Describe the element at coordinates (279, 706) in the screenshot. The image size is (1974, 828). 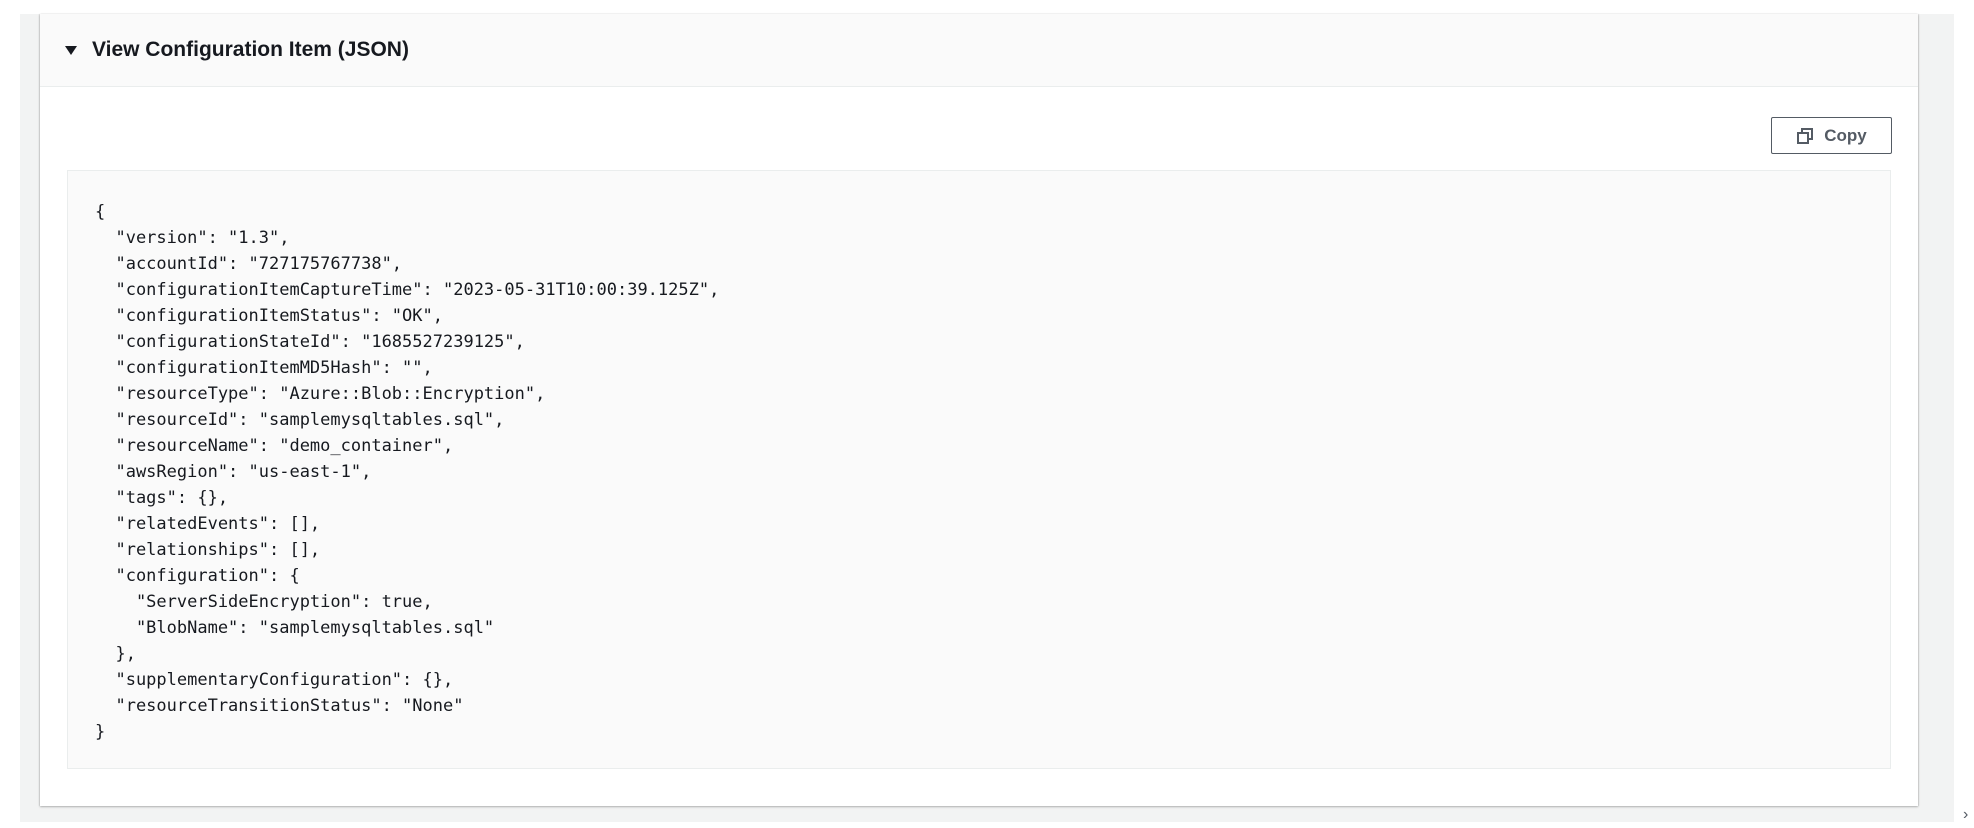
I see `json-line: "resourceTransitionStatus": "None"` at that location.